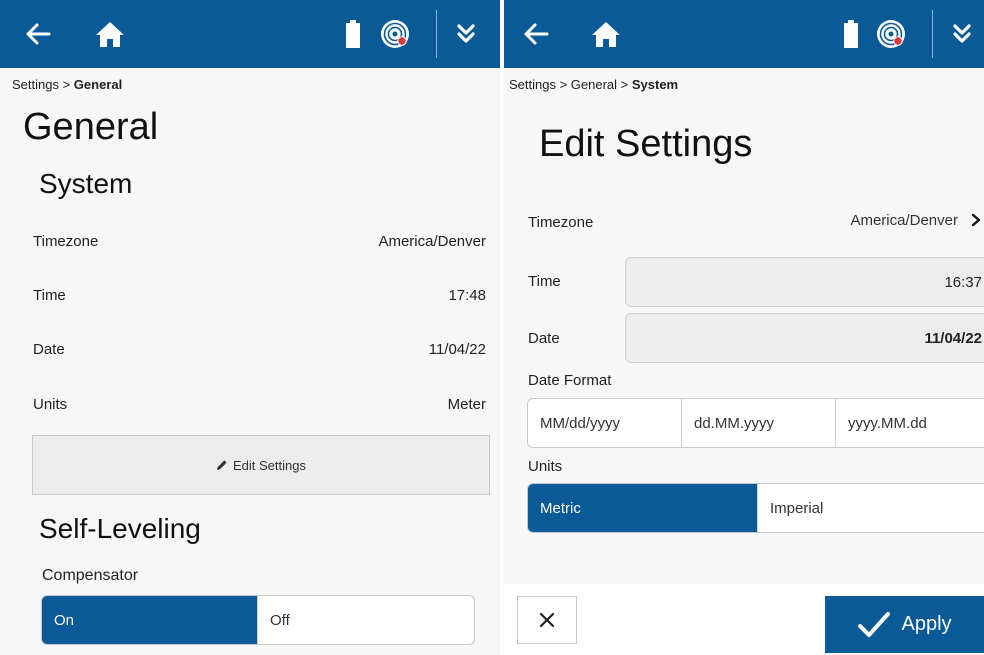 The image size is (984, 655). I want to click on date-input: 11/04/22, so click(804, 338).